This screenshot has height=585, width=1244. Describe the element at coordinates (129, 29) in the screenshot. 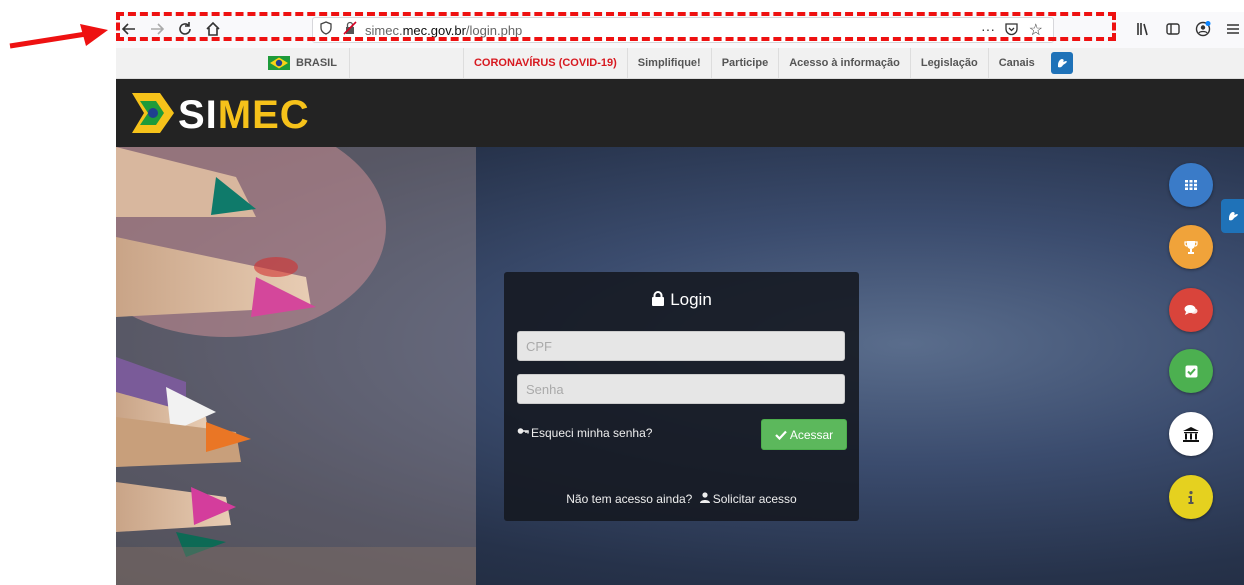

I see `back-arrow-icon` at that location.